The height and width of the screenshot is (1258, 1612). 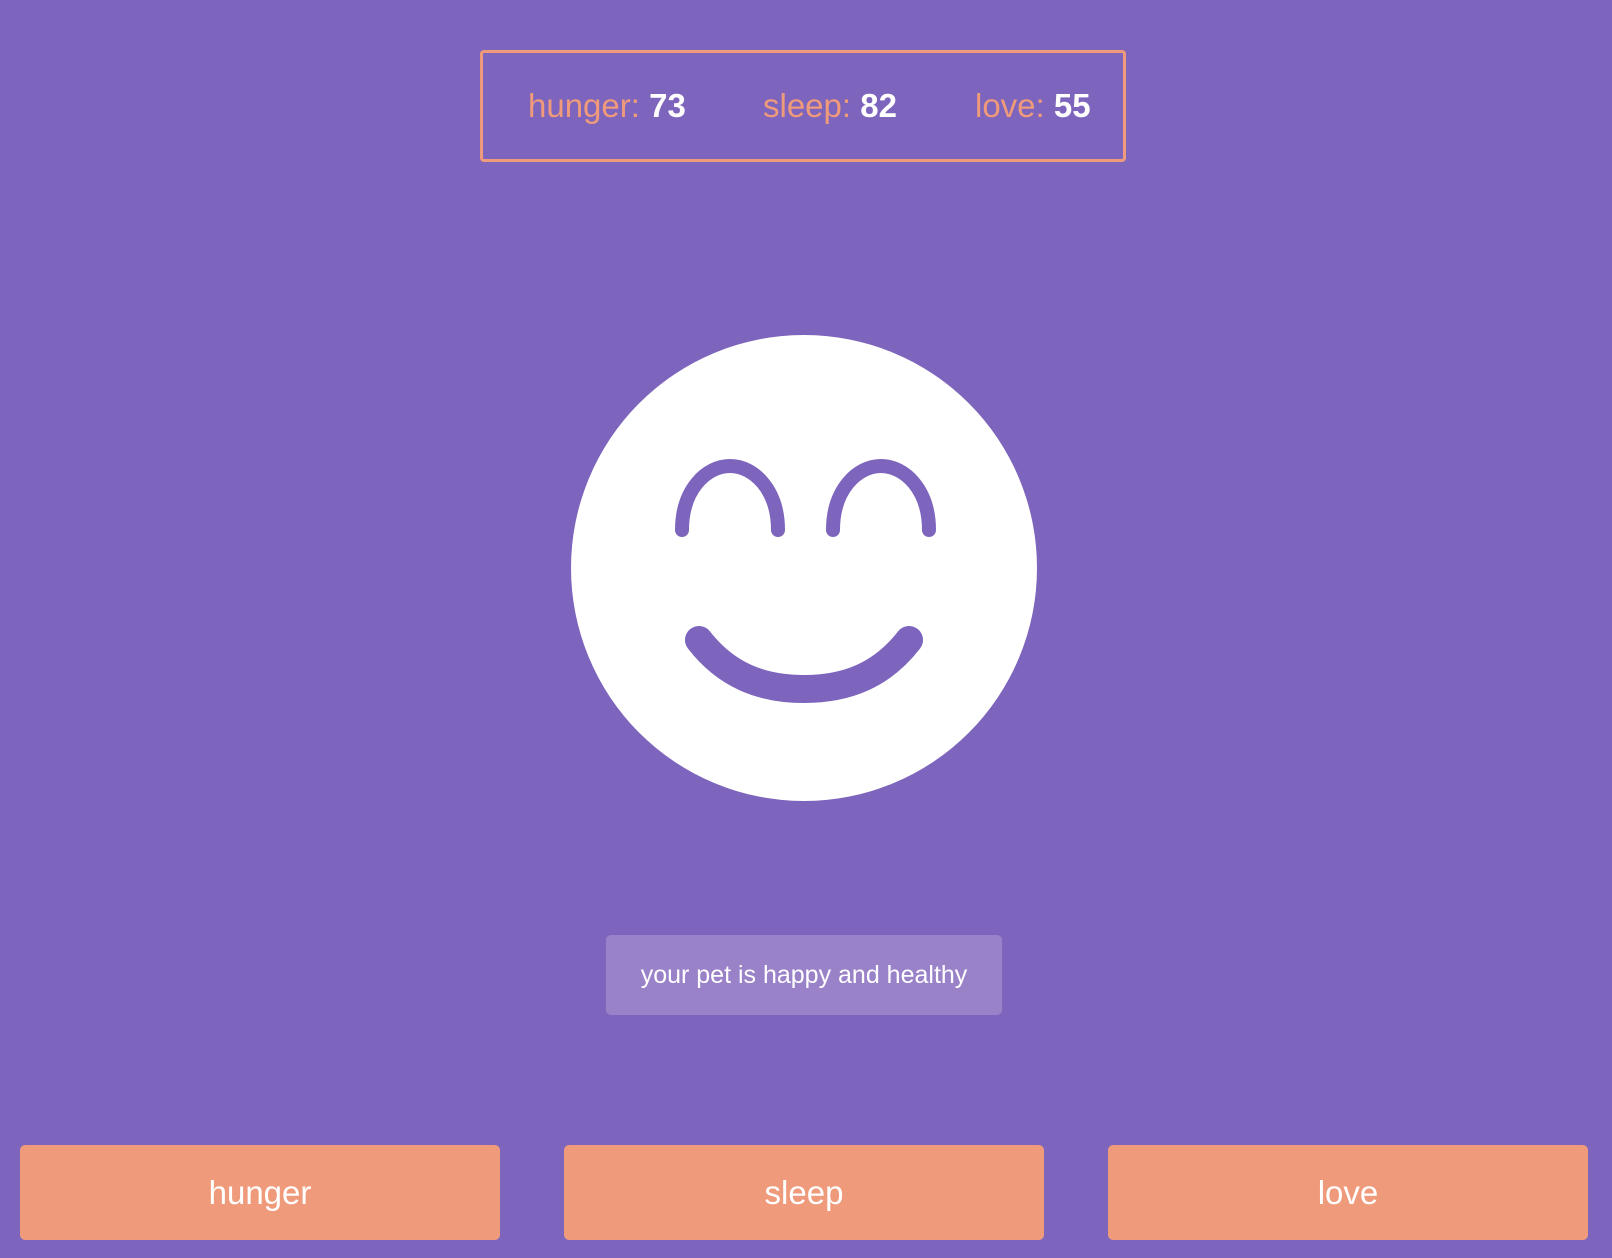 What do you see at coordinates (804, 975) in the screenshot?
I see `pet-status-message: your pet is happy and healthy` at bounding box center [804, 975].